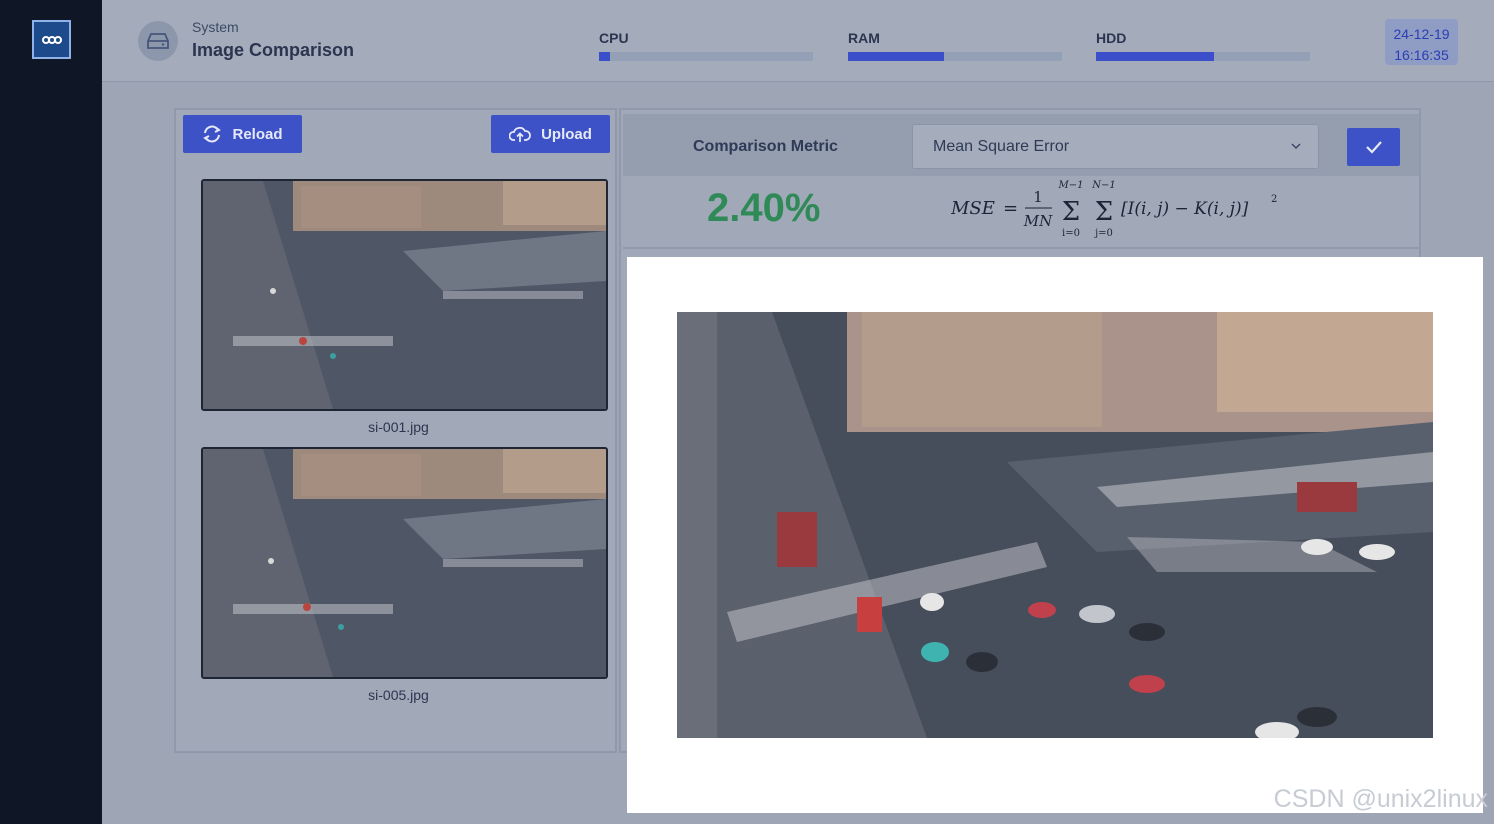 Image resolution: width=1494 pixels, height=824 pixels. What do you see at coordinates (864, 38) in the screenshot?
I see `ram-label: RAM` at bounding box center [864, 38].